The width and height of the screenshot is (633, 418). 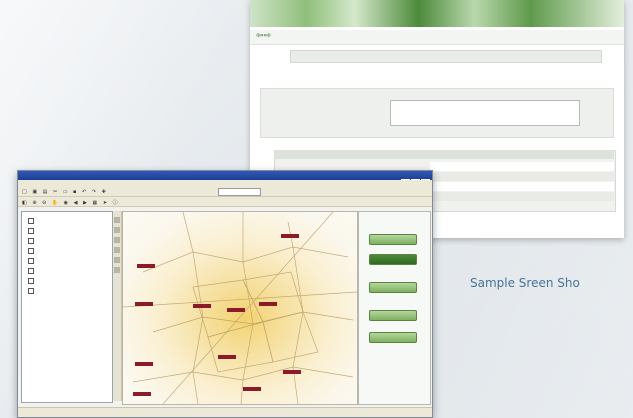 What do you see at coordinates (485, 113) in the screenshot?
I see `web-app-text-area` at bounding box center [485, 113].